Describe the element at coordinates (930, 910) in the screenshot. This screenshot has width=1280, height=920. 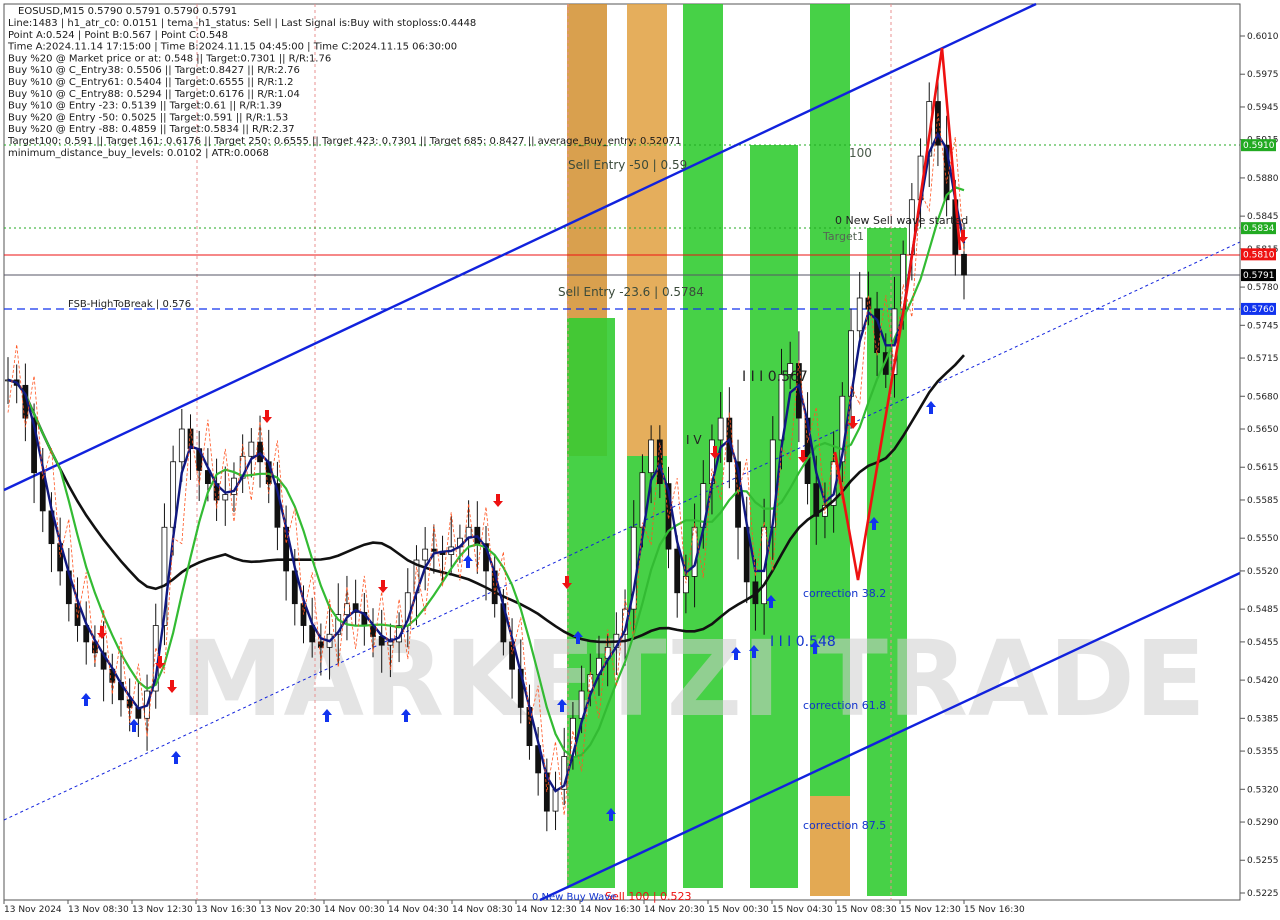
I see `time-tick-label: 15 Nov 12:30` at that location.